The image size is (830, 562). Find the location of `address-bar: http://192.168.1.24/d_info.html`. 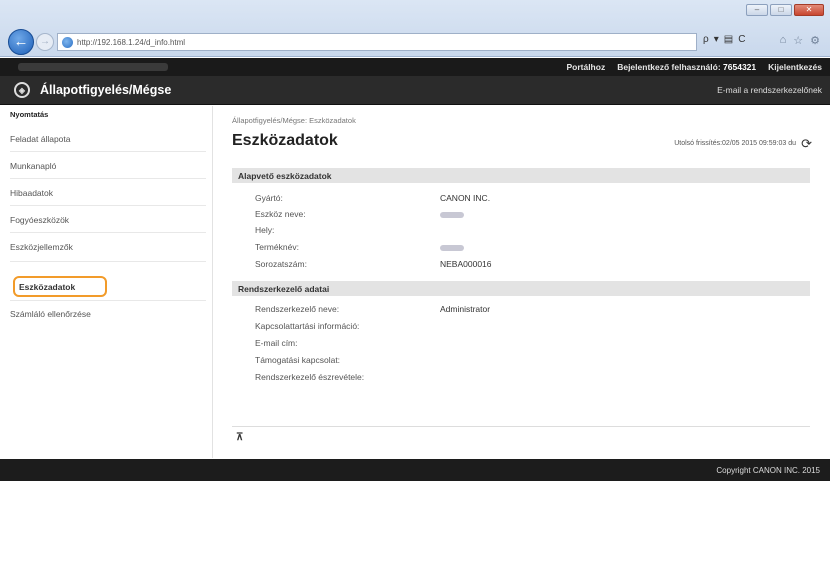

address-bar: http://192.168.1.24/d_info.html is located at coordinates (377, 42).